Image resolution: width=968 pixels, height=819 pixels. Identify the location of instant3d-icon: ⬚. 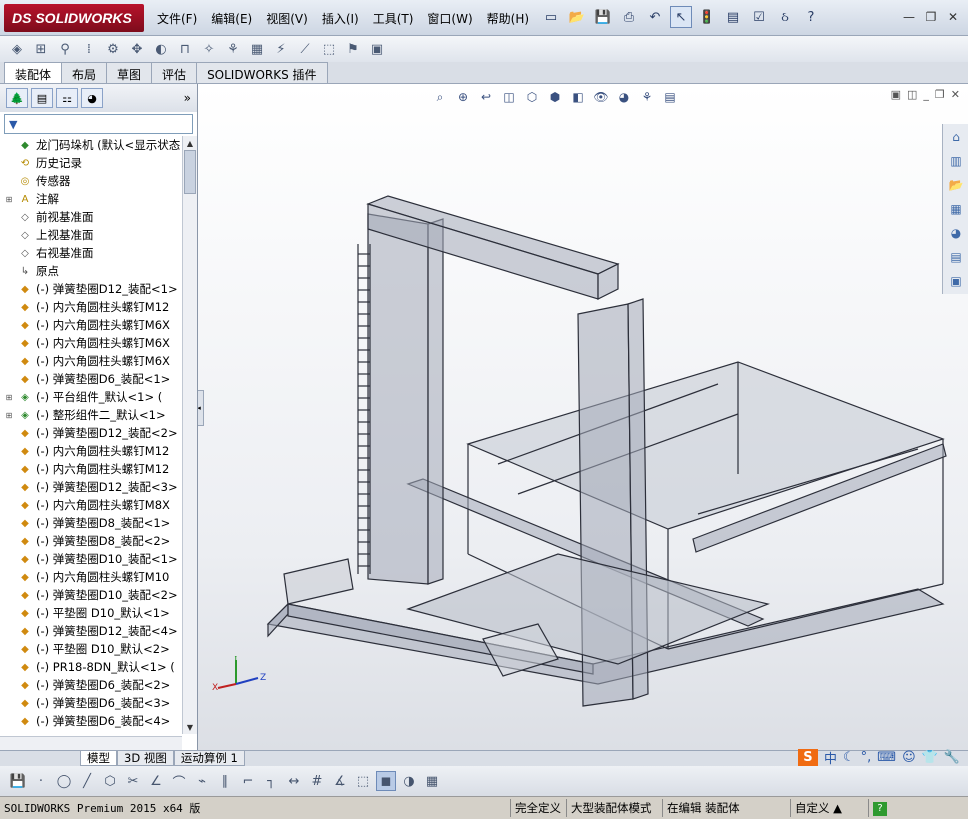
(329, 49).